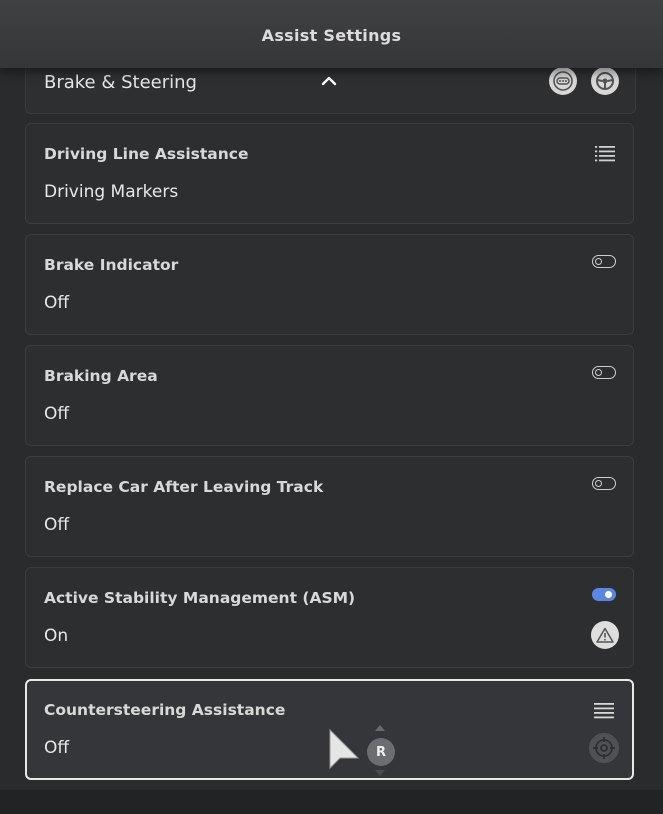 This screenshot has width=663, height=814. What do you see at coordinates (146, 154) in the screenshot?
I see `setting-title: Driving Line Assistance` at bounding box center [146, 154].